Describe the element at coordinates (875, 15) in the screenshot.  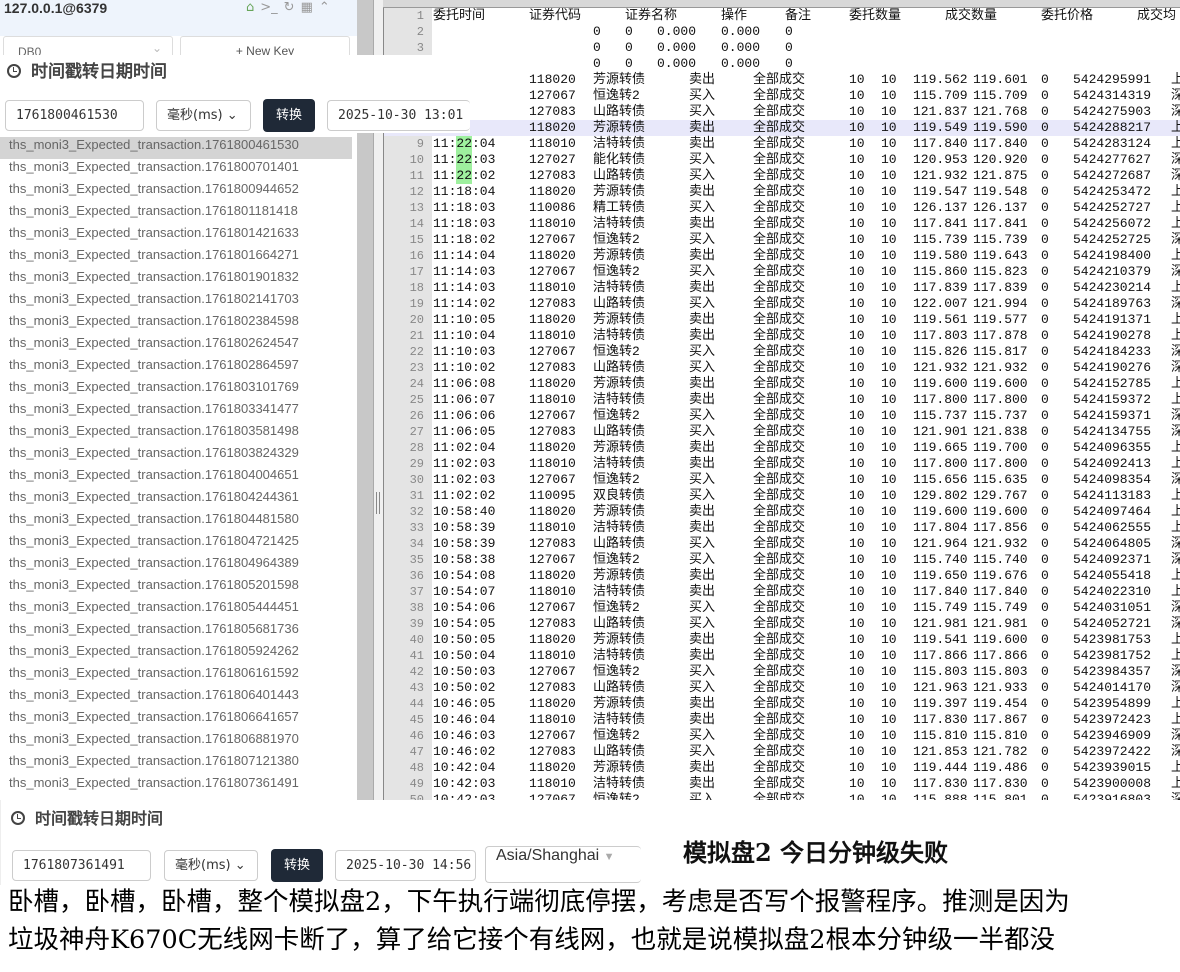
I see `column-header: 委托数量` at that location.